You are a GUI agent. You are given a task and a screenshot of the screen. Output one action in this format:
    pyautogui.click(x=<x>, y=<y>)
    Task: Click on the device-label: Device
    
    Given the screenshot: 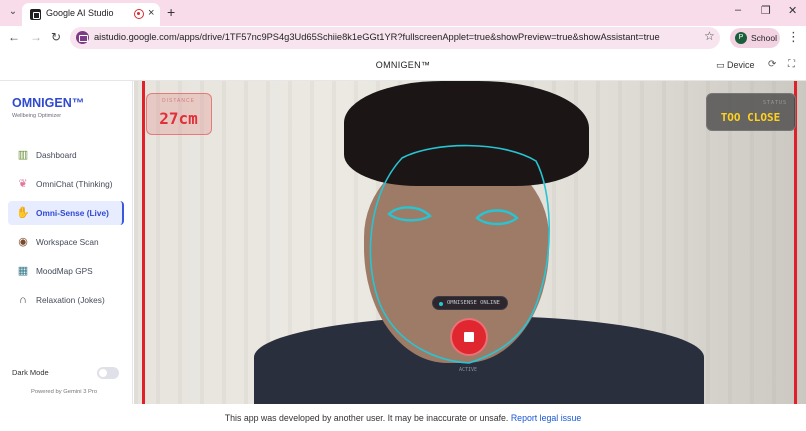 What is the action you would take?
    pyautogui.click(x=741, y=65)
    